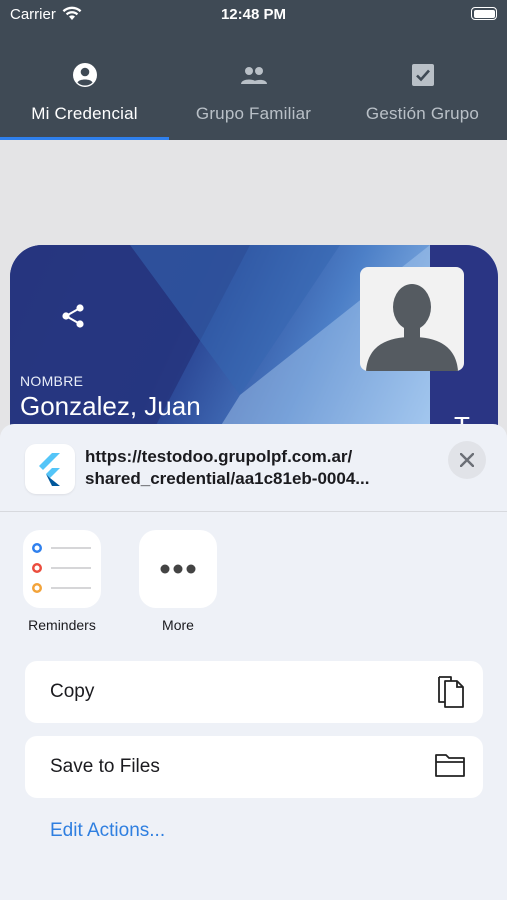 Image resolution: width=507 pixels, height=900 pixels. I want to click on tab-label: Gestión Grupo, so click(422, 113).